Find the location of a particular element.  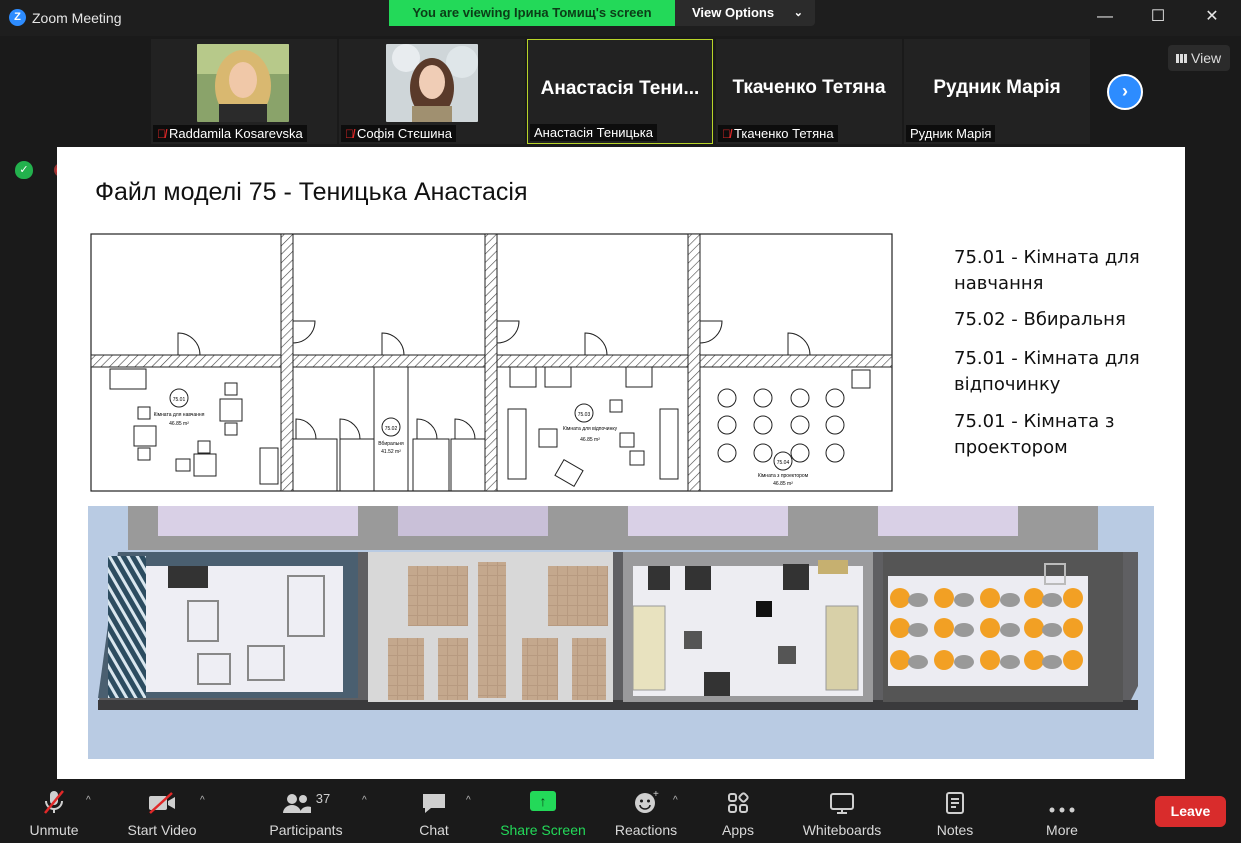

participants-button: 37 Participants is located at coordinates (306, 813).